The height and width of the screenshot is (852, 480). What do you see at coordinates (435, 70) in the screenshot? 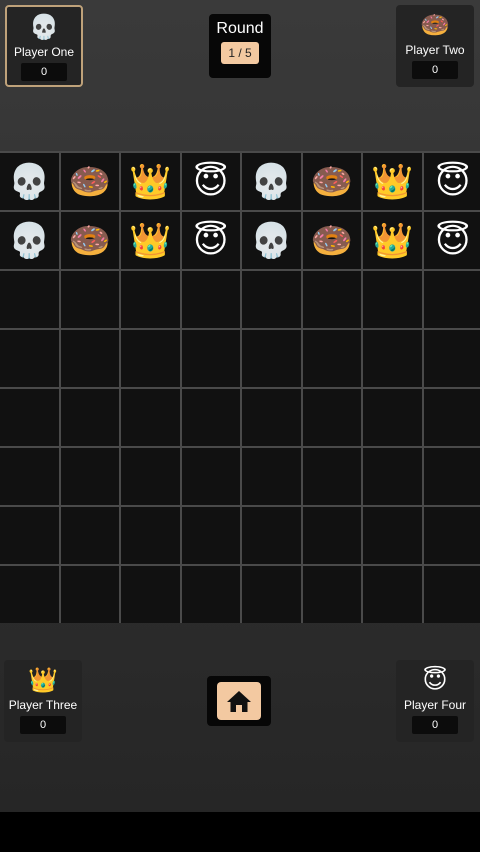
I see `player-two-score: 0` at bounding box center [435, 70].